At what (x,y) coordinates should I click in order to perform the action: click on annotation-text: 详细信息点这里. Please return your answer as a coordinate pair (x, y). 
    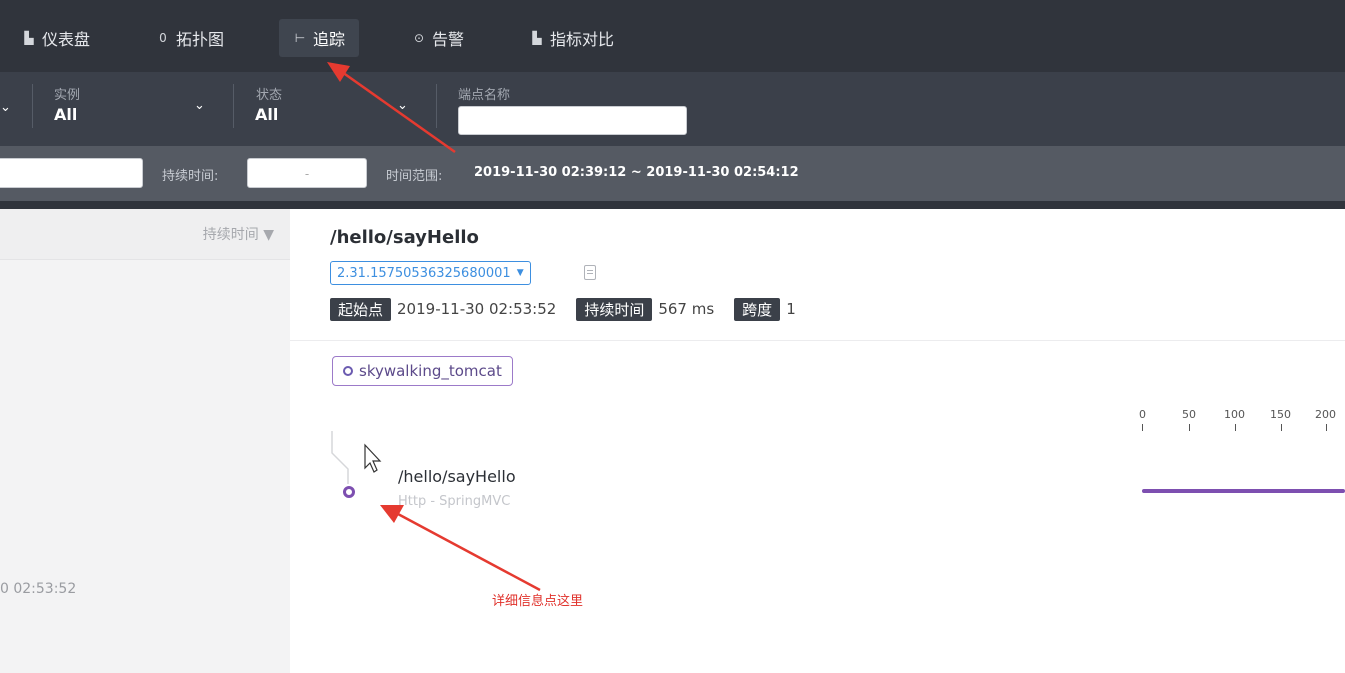
    Looking at the image, I should click on (538, 601).